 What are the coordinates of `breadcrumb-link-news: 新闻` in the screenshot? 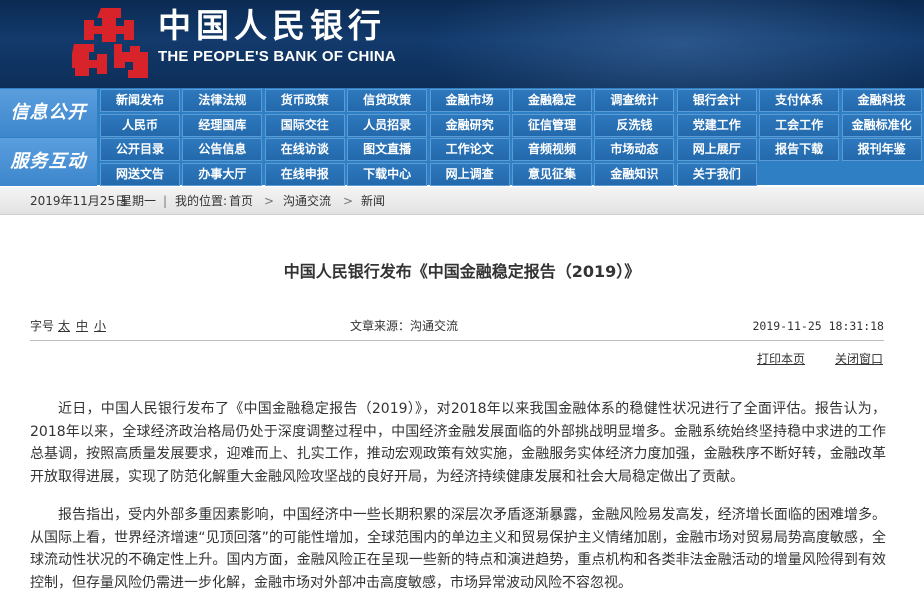 It's located at (373, 201).